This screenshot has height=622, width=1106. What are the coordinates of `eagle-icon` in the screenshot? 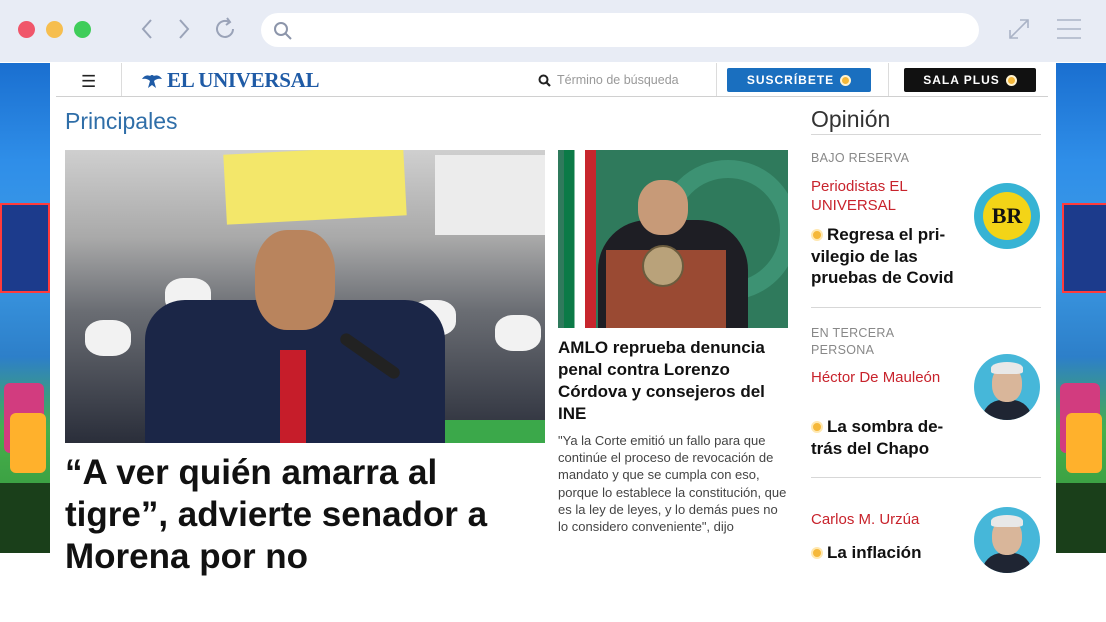 It's located at (152, 81).